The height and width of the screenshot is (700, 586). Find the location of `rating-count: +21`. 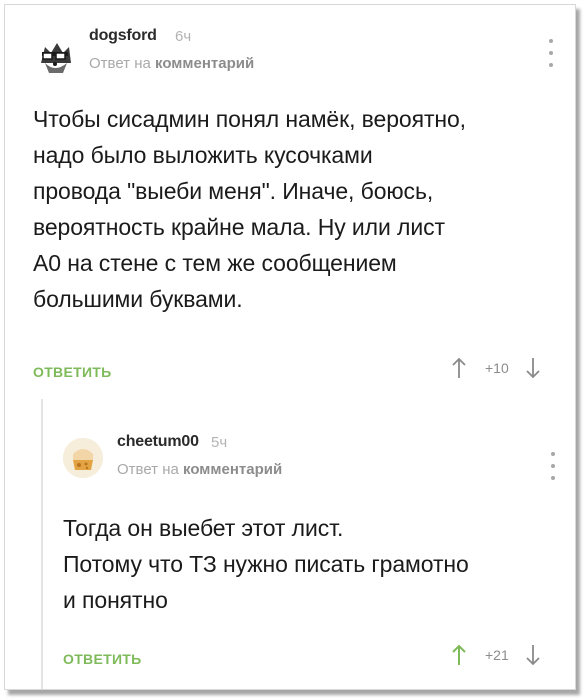

rating-count: +21 is located at coordinates (497, 655).